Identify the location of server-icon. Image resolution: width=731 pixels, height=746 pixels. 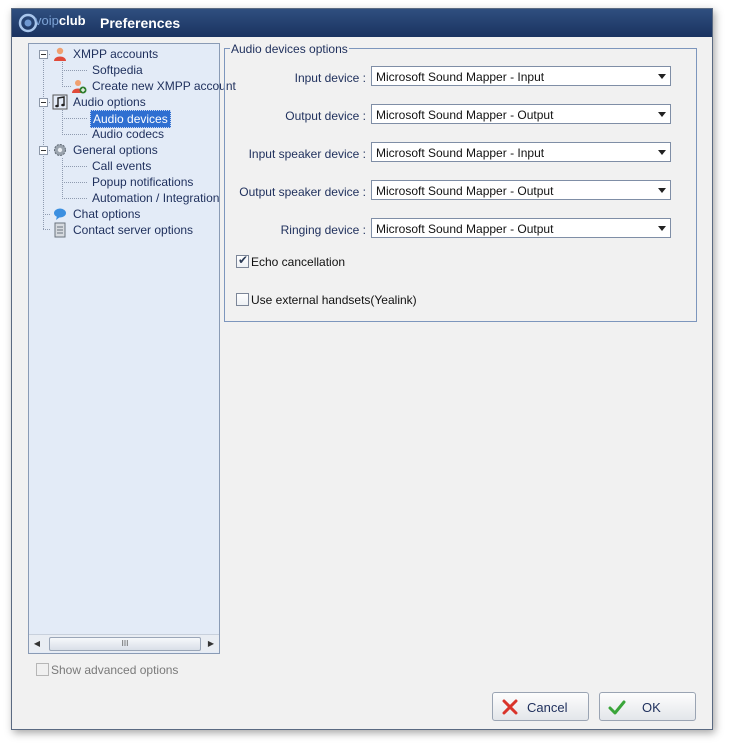
(60, 230).